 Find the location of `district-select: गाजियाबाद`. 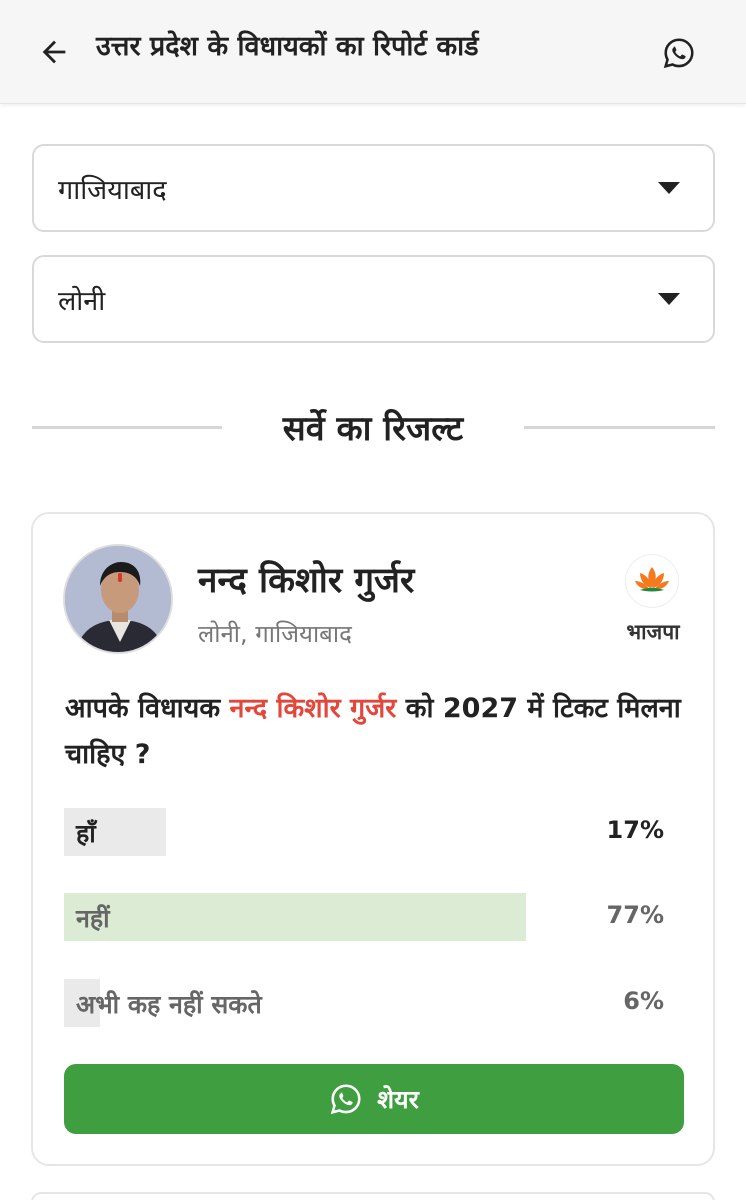

district-select: गाजियाबाद is located at coordinates (373, 188).